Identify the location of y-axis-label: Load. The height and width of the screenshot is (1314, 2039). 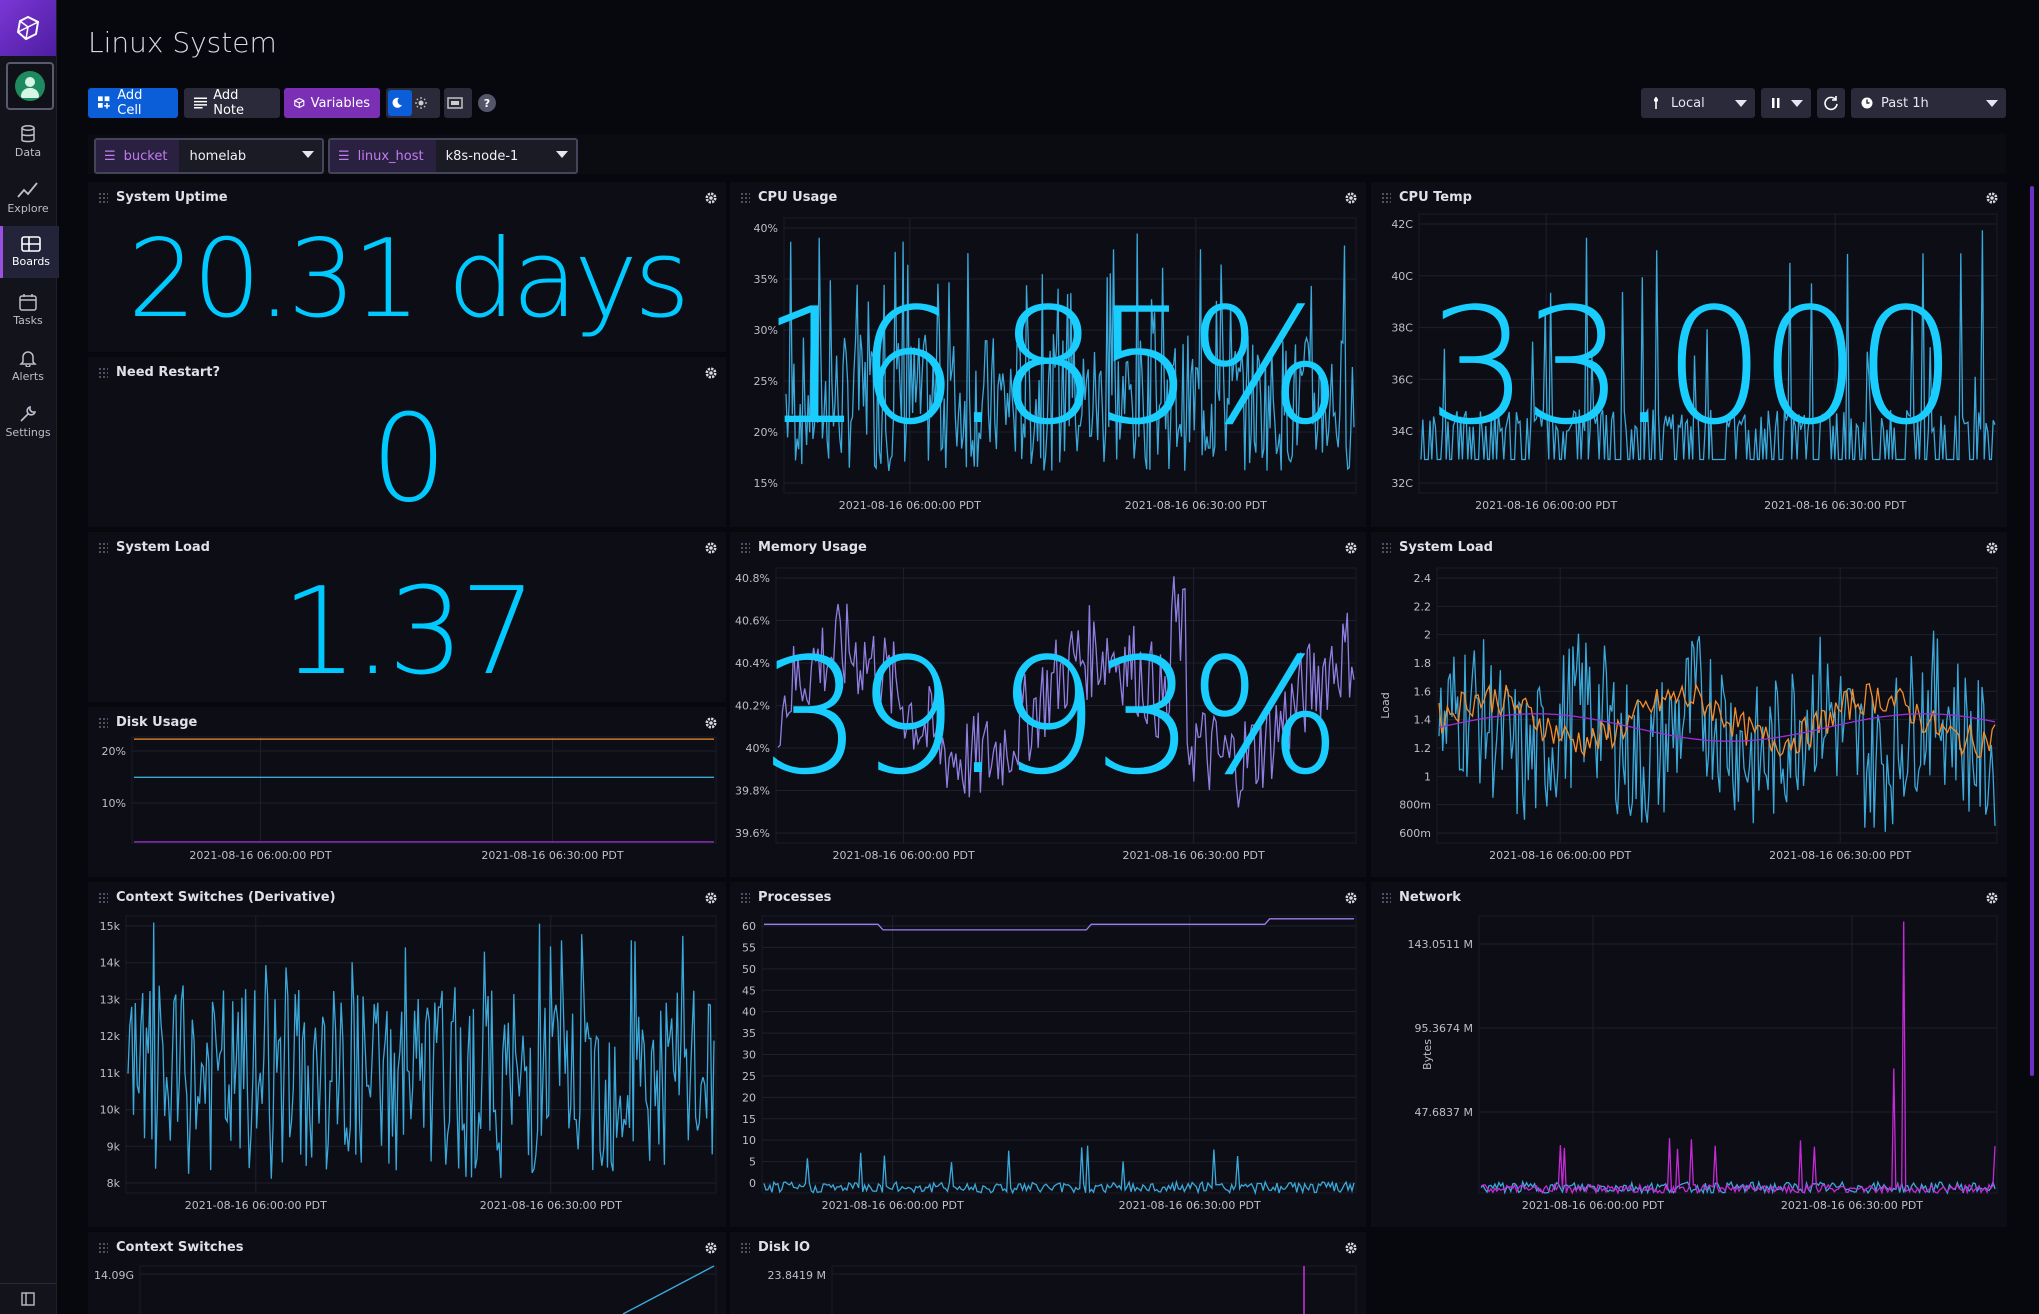
(1385, 705).